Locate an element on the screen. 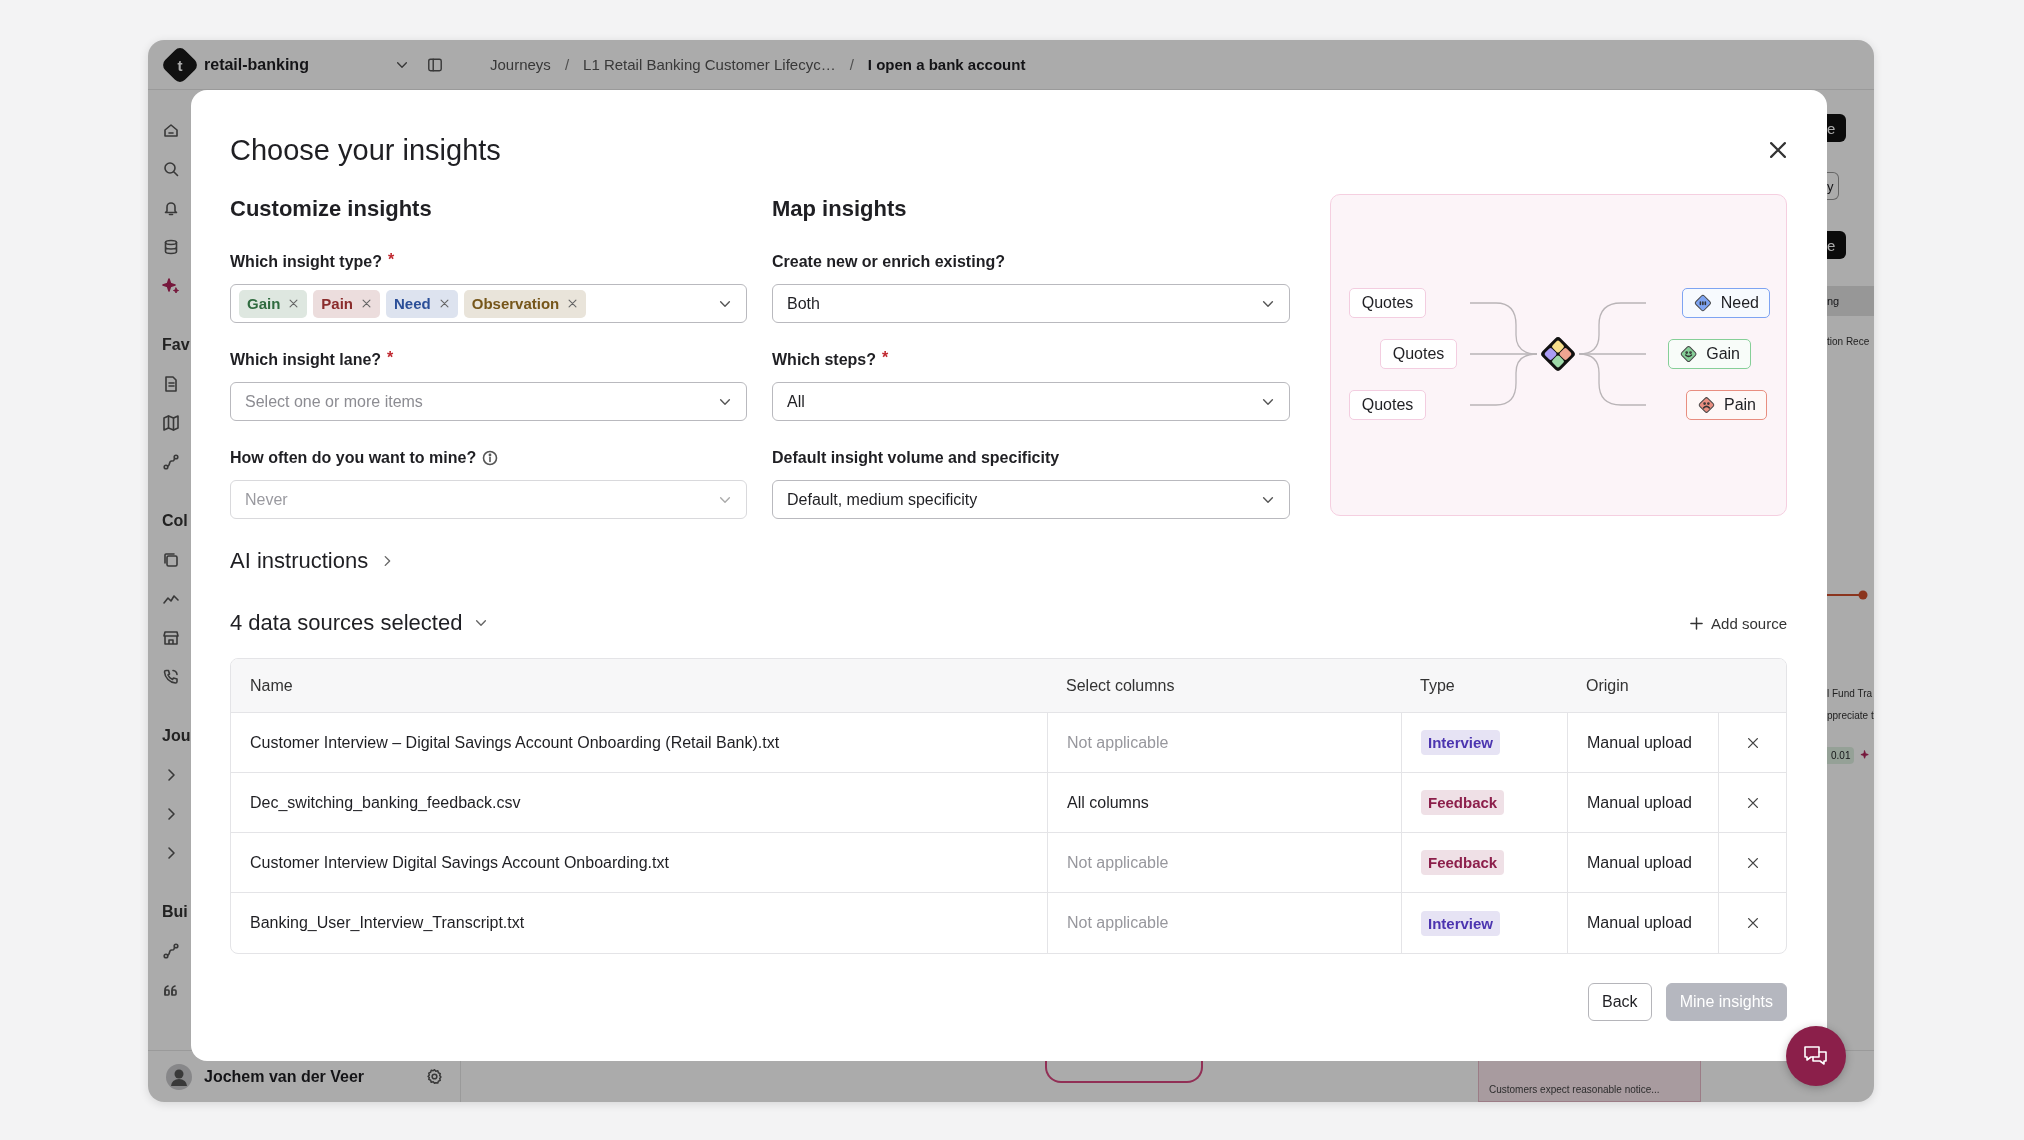  tag: Need is located at coordinates (422, 303).